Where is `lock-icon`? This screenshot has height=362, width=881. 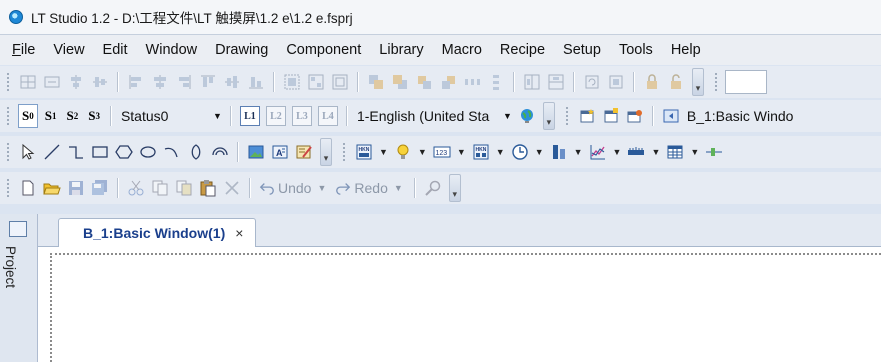 lock-icon is located at coordinates (652, 82).